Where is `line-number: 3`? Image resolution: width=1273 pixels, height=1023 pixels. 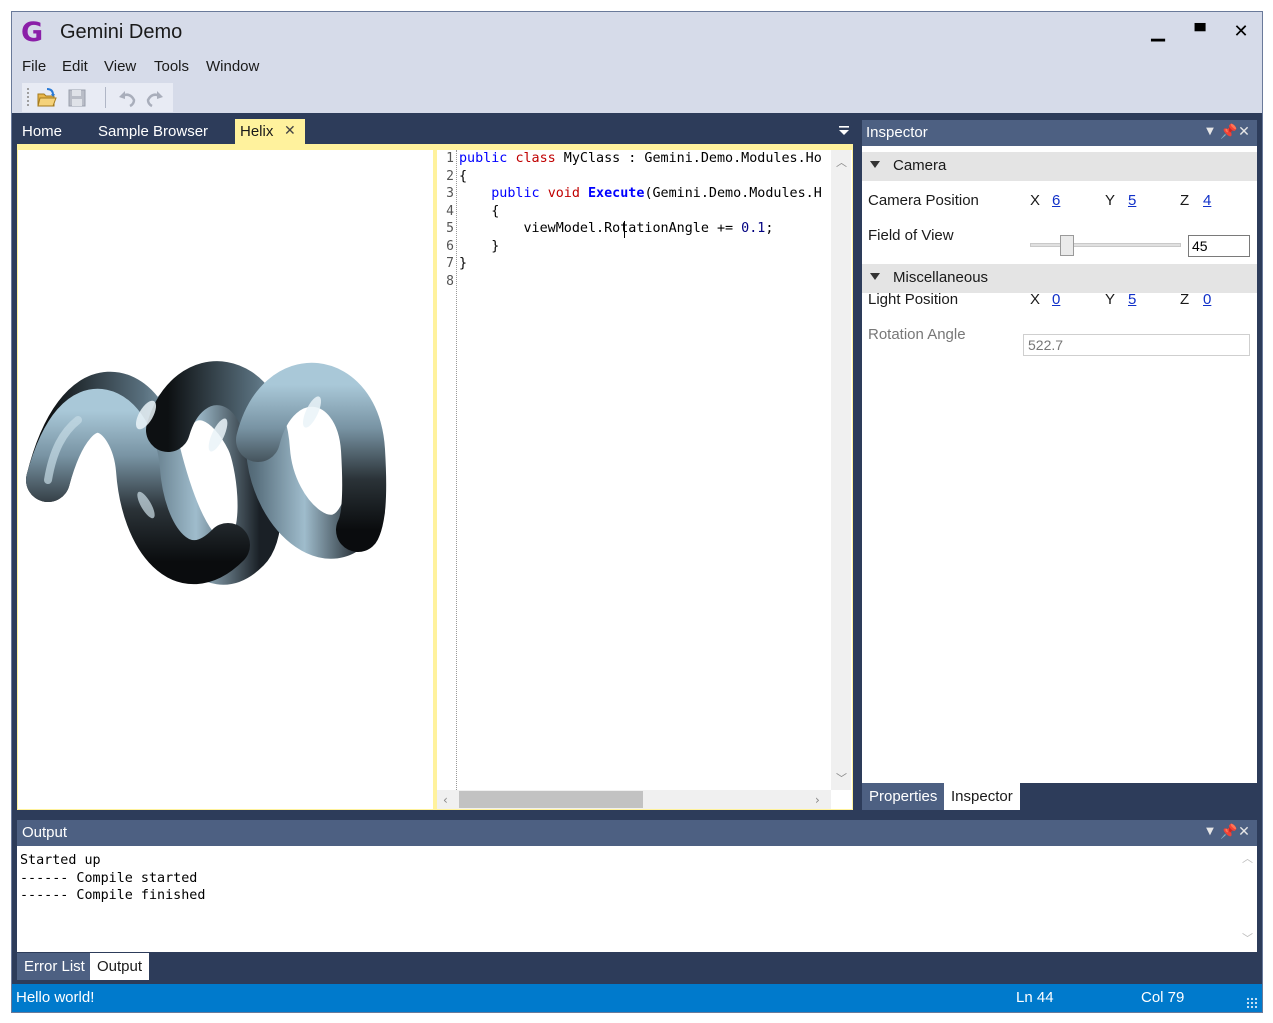 line-number: 3 is located at coordinates (450, 193).